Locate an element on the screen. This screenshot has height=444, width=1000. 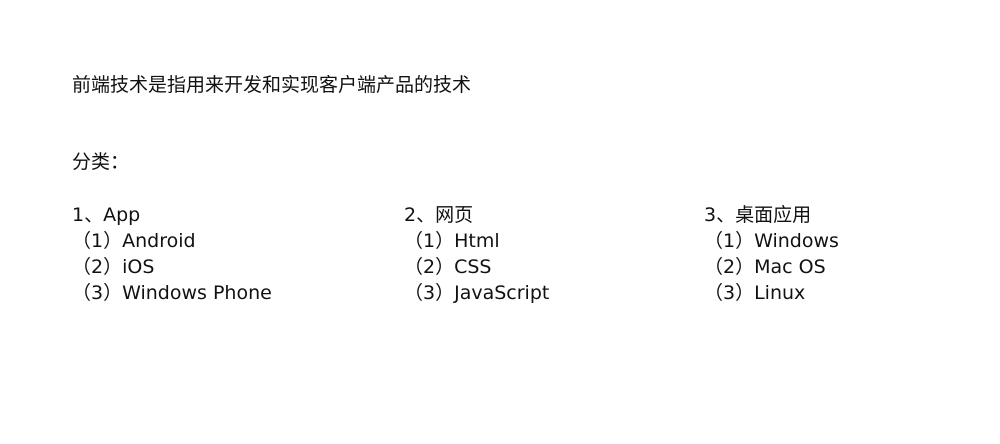
category-title: 1、App is located at coordinates (106, 215).